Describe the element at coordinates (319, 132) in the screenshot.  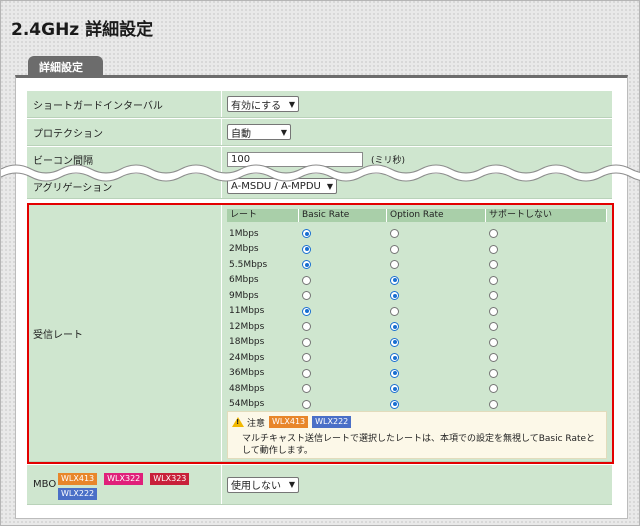
I see `row-protection: プロテクション 自動 ▼` at that location.